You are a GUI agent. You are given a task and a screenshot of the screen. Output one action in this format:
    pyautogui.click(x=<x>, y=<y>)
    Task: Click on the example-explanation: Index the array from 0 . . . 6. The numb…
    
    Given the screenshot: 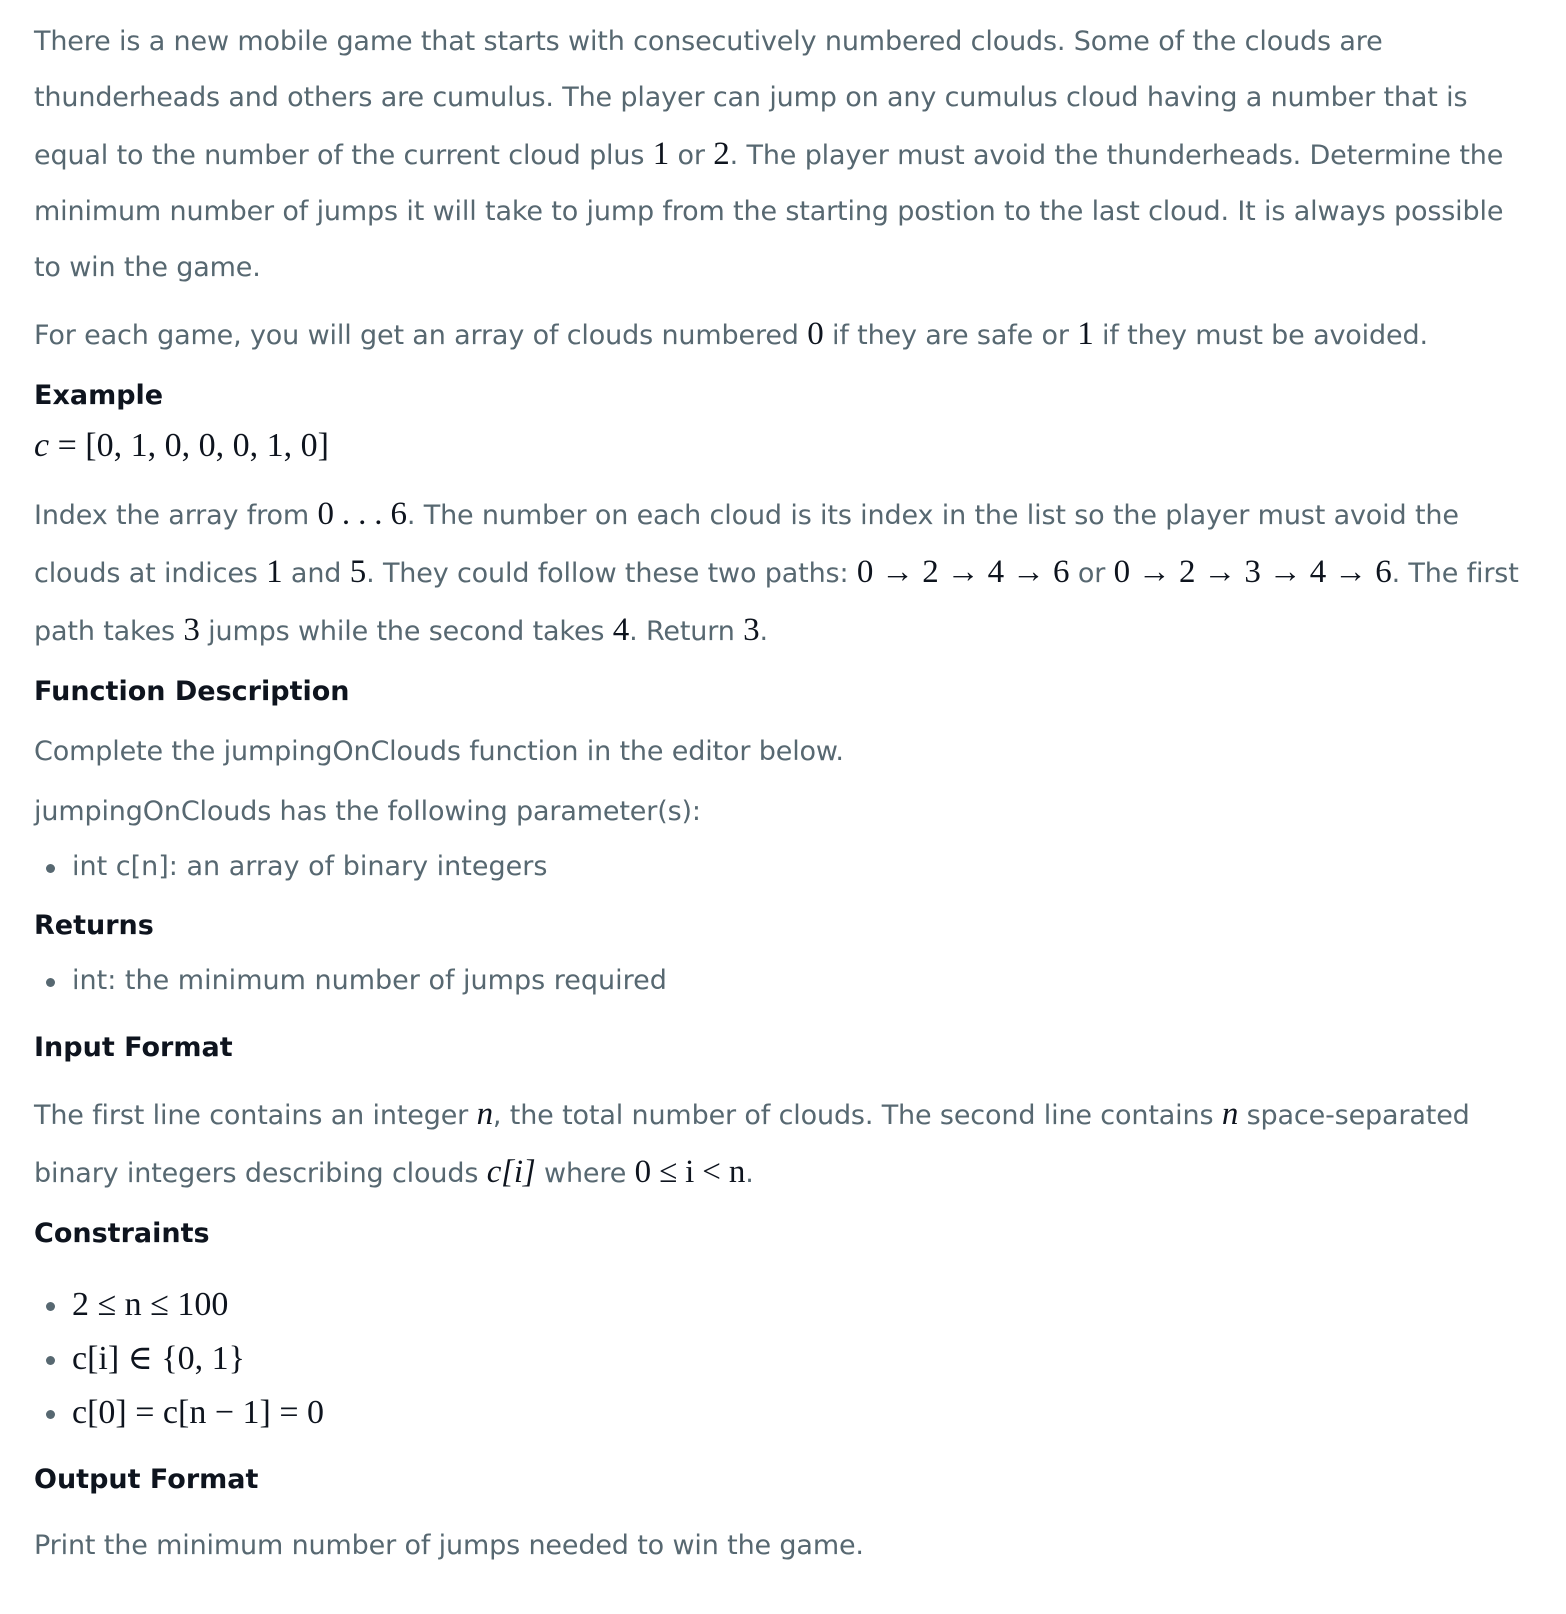 What is the action you would take?
    pyautogui.click(x=783, y=573)
    